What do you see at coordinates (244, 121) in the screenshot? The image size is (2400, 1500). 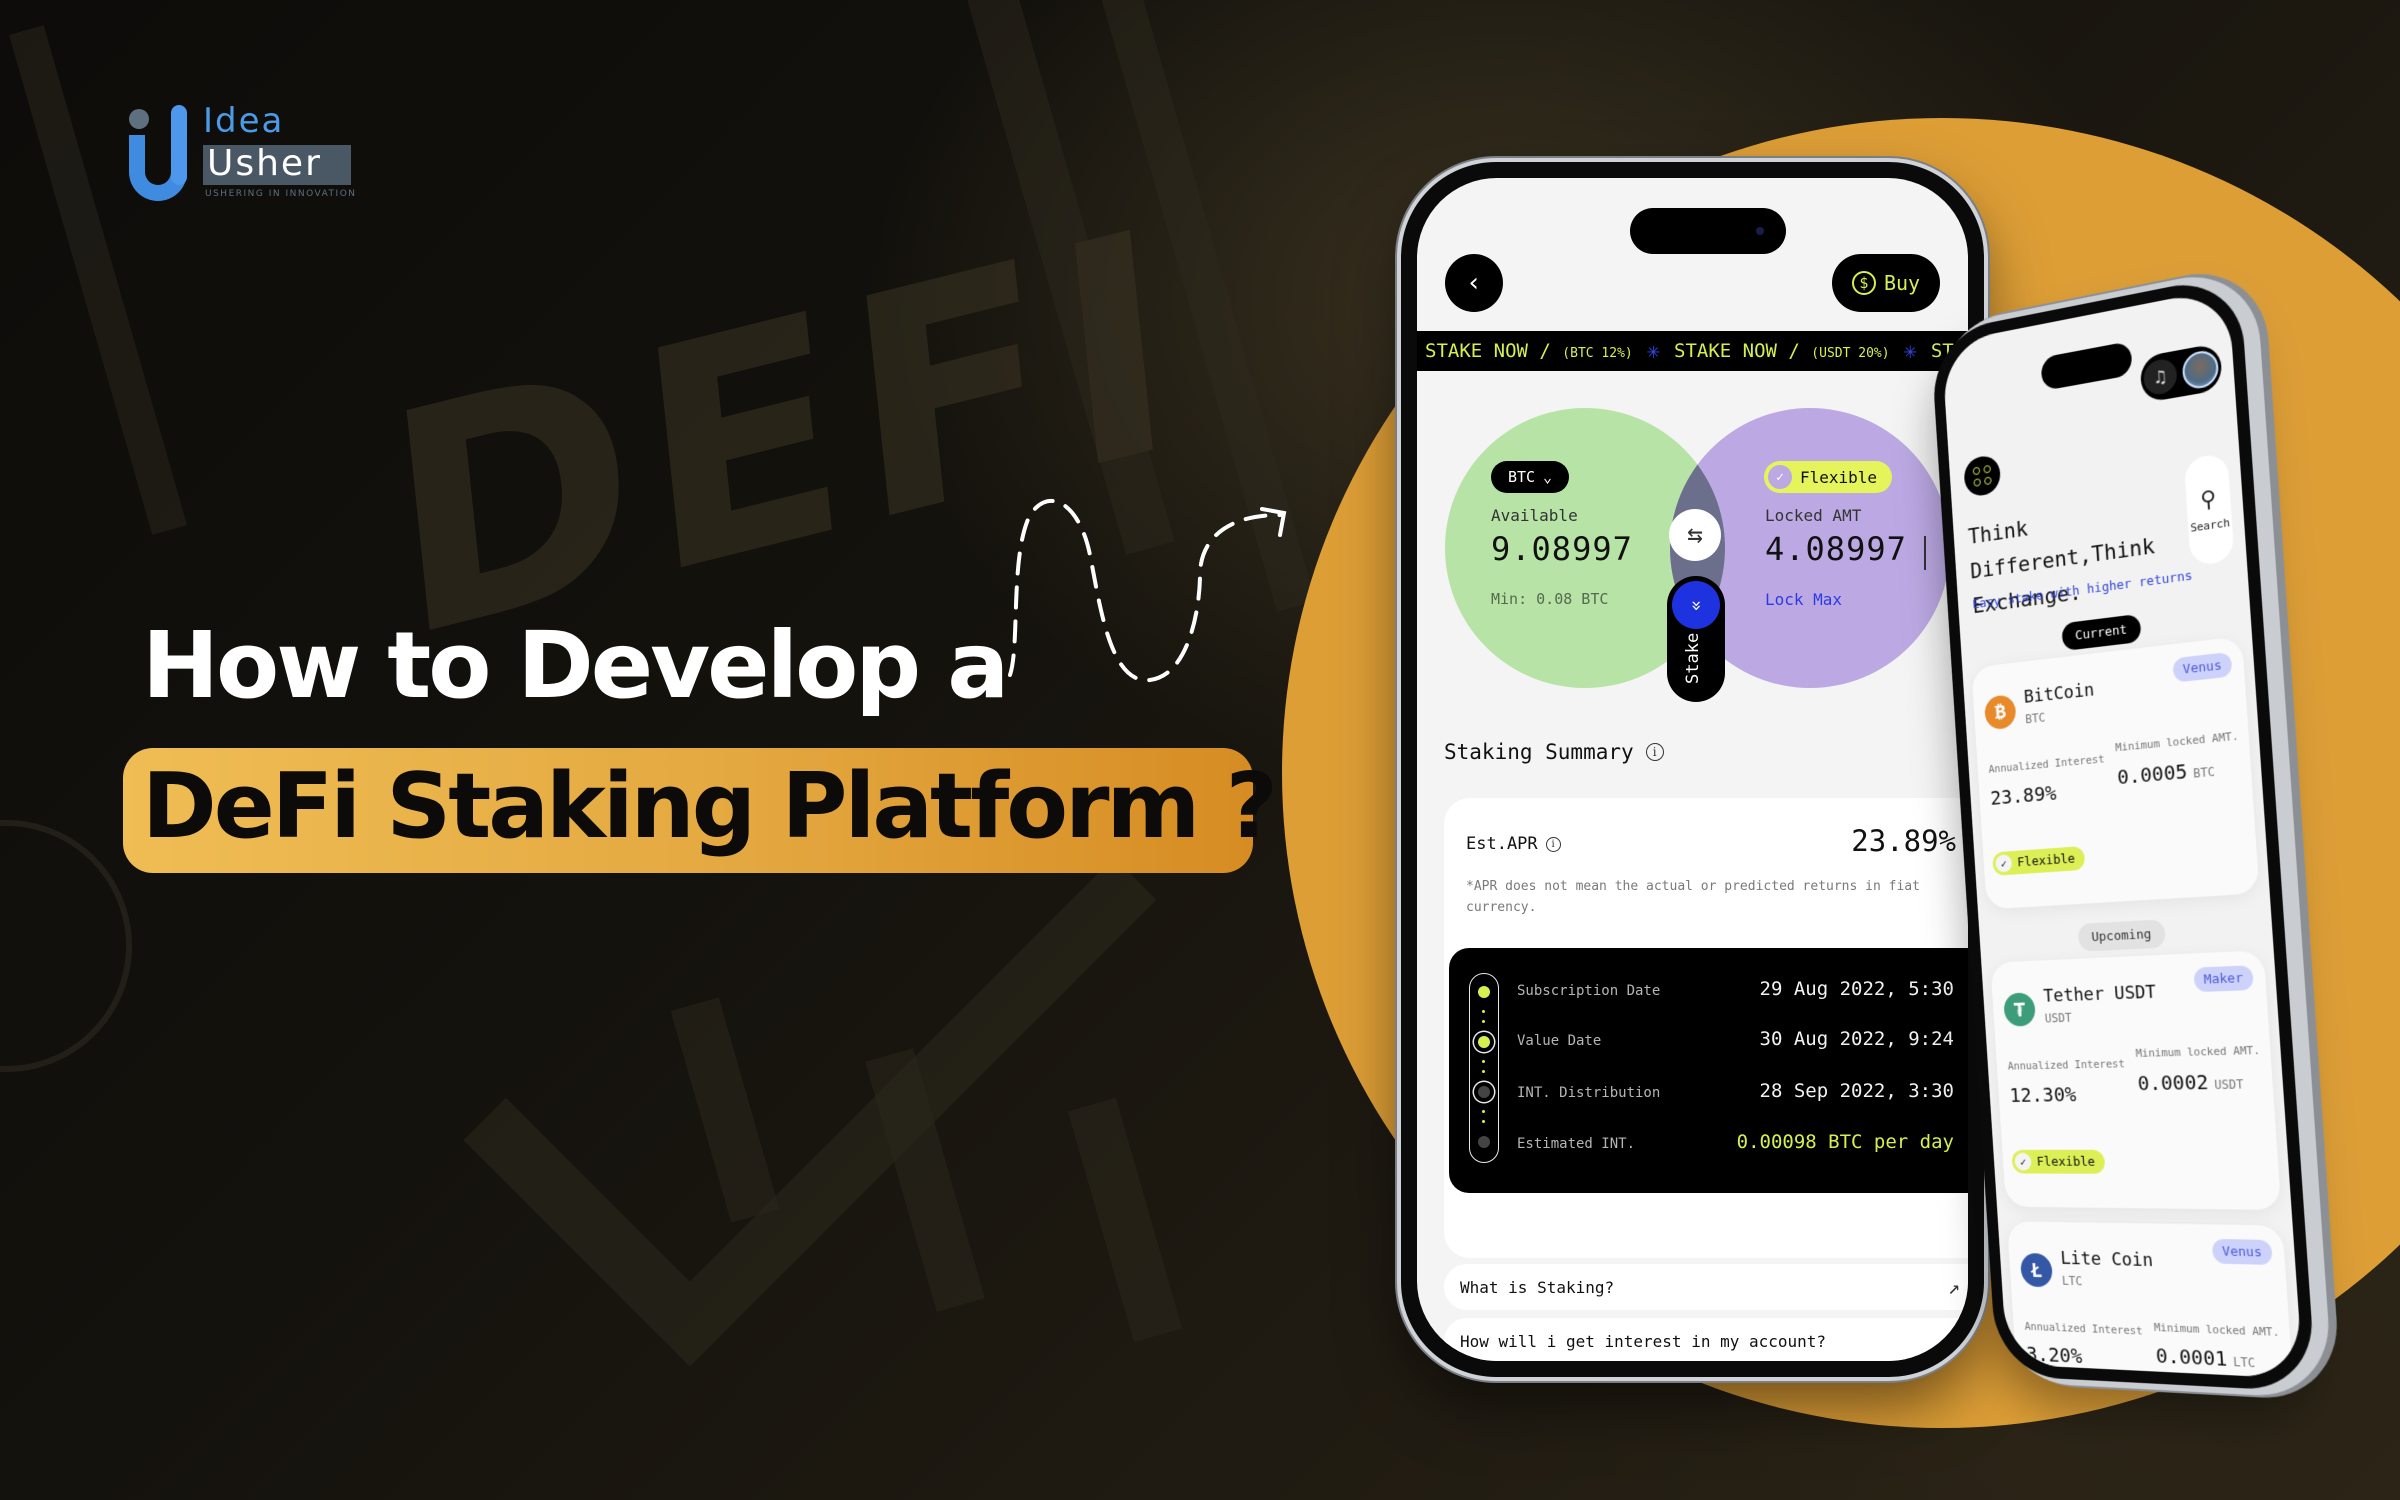 I see `logo-text-idea: Idea` at bounding box center [244, 121].